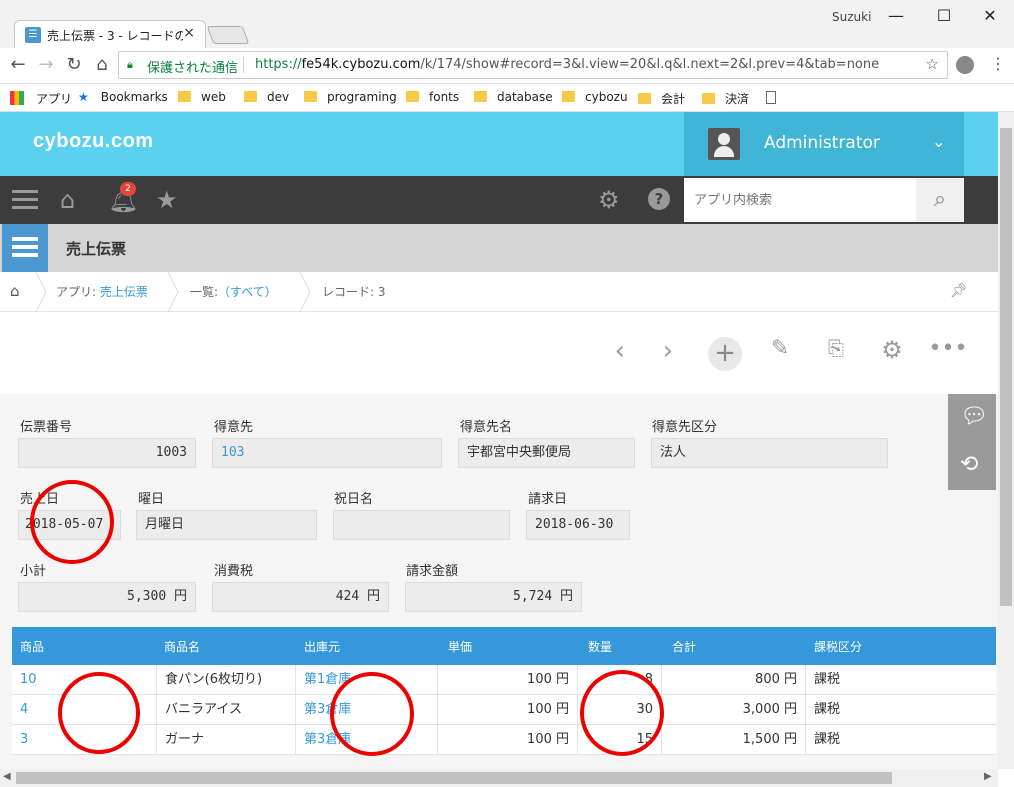 The image size is (1014, 787). I want to click on field-label-slip-no: 伝票番号, so click(46, 427).